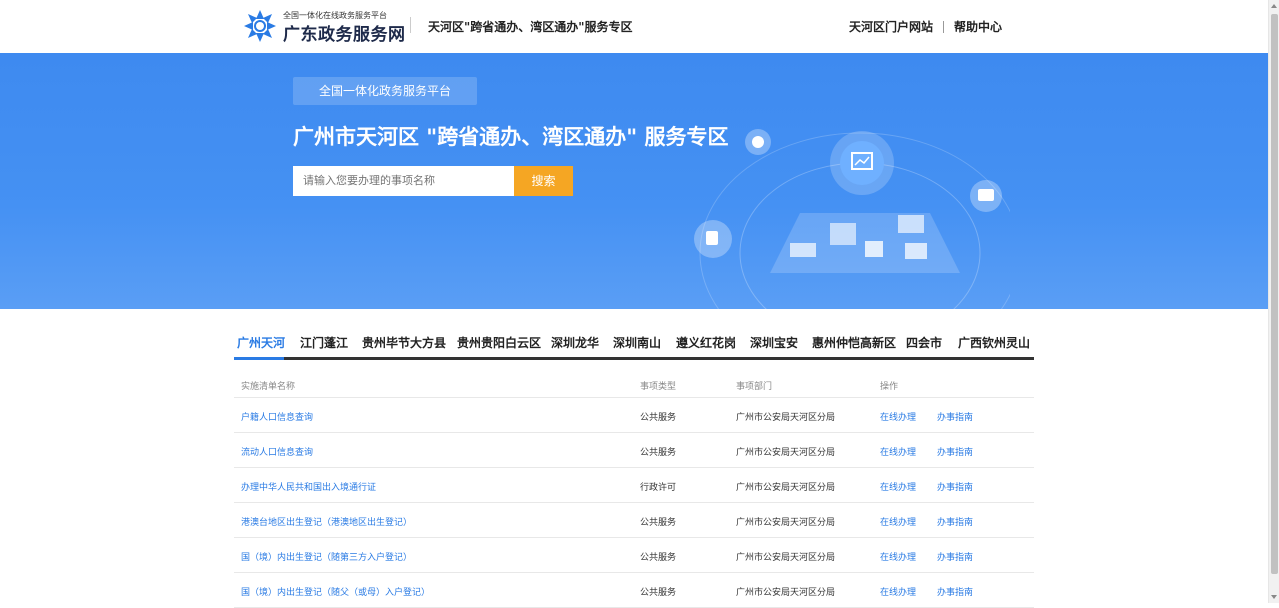 The width and height of the screenshot is (1279, 608). I want to click on header-dept: 事项部门, so click(754, 387).